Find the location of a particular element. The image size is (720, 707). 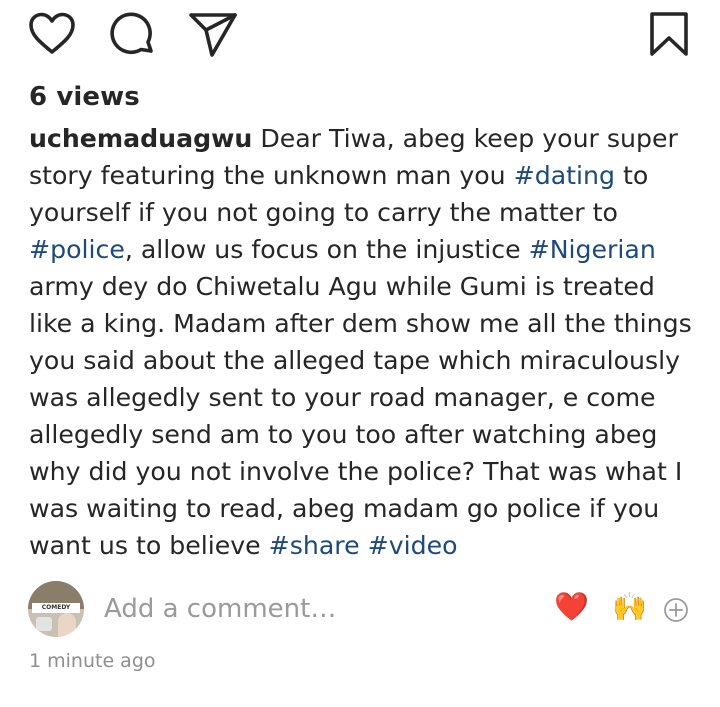

paper-plane-icon is located at coordinates (213, 35).